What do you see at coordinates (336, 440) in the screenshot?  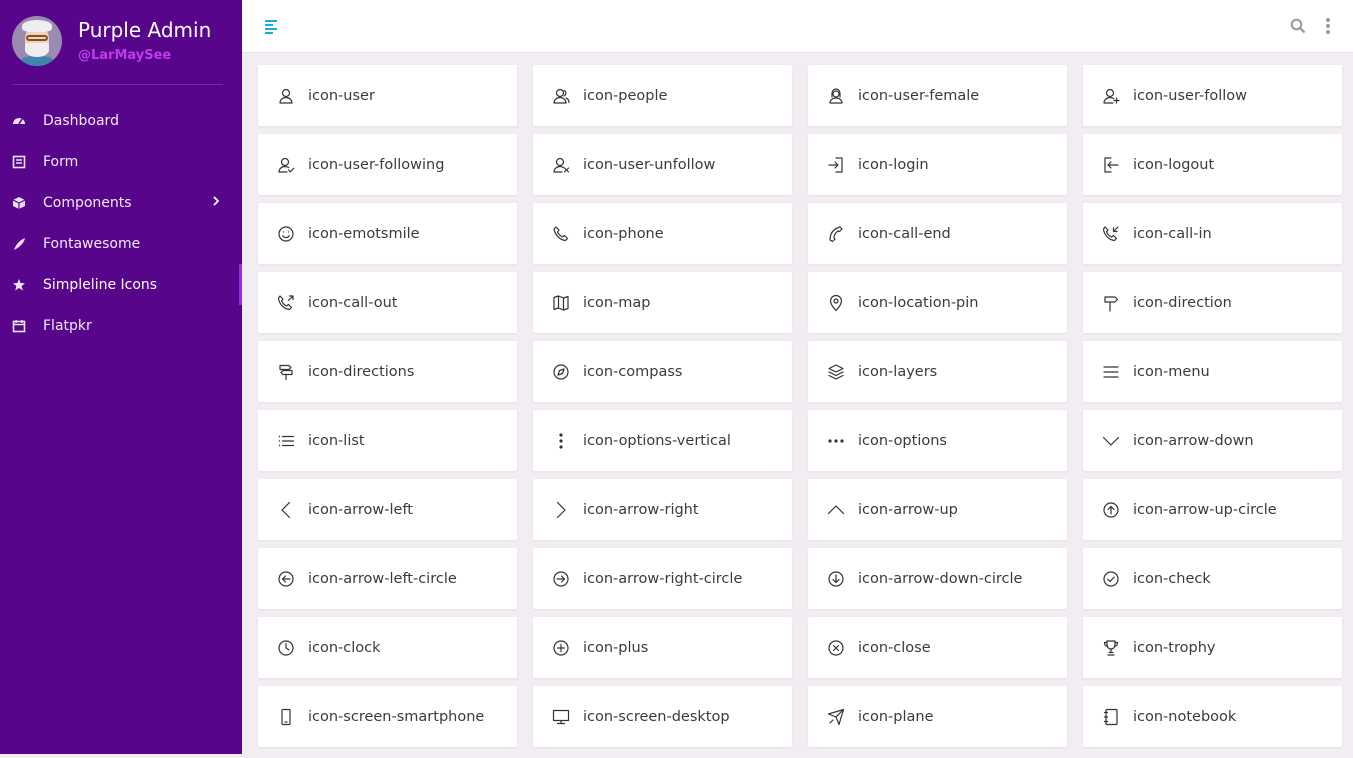 I see `icon-card-label: icon-list` at bounding box center [336, 440].